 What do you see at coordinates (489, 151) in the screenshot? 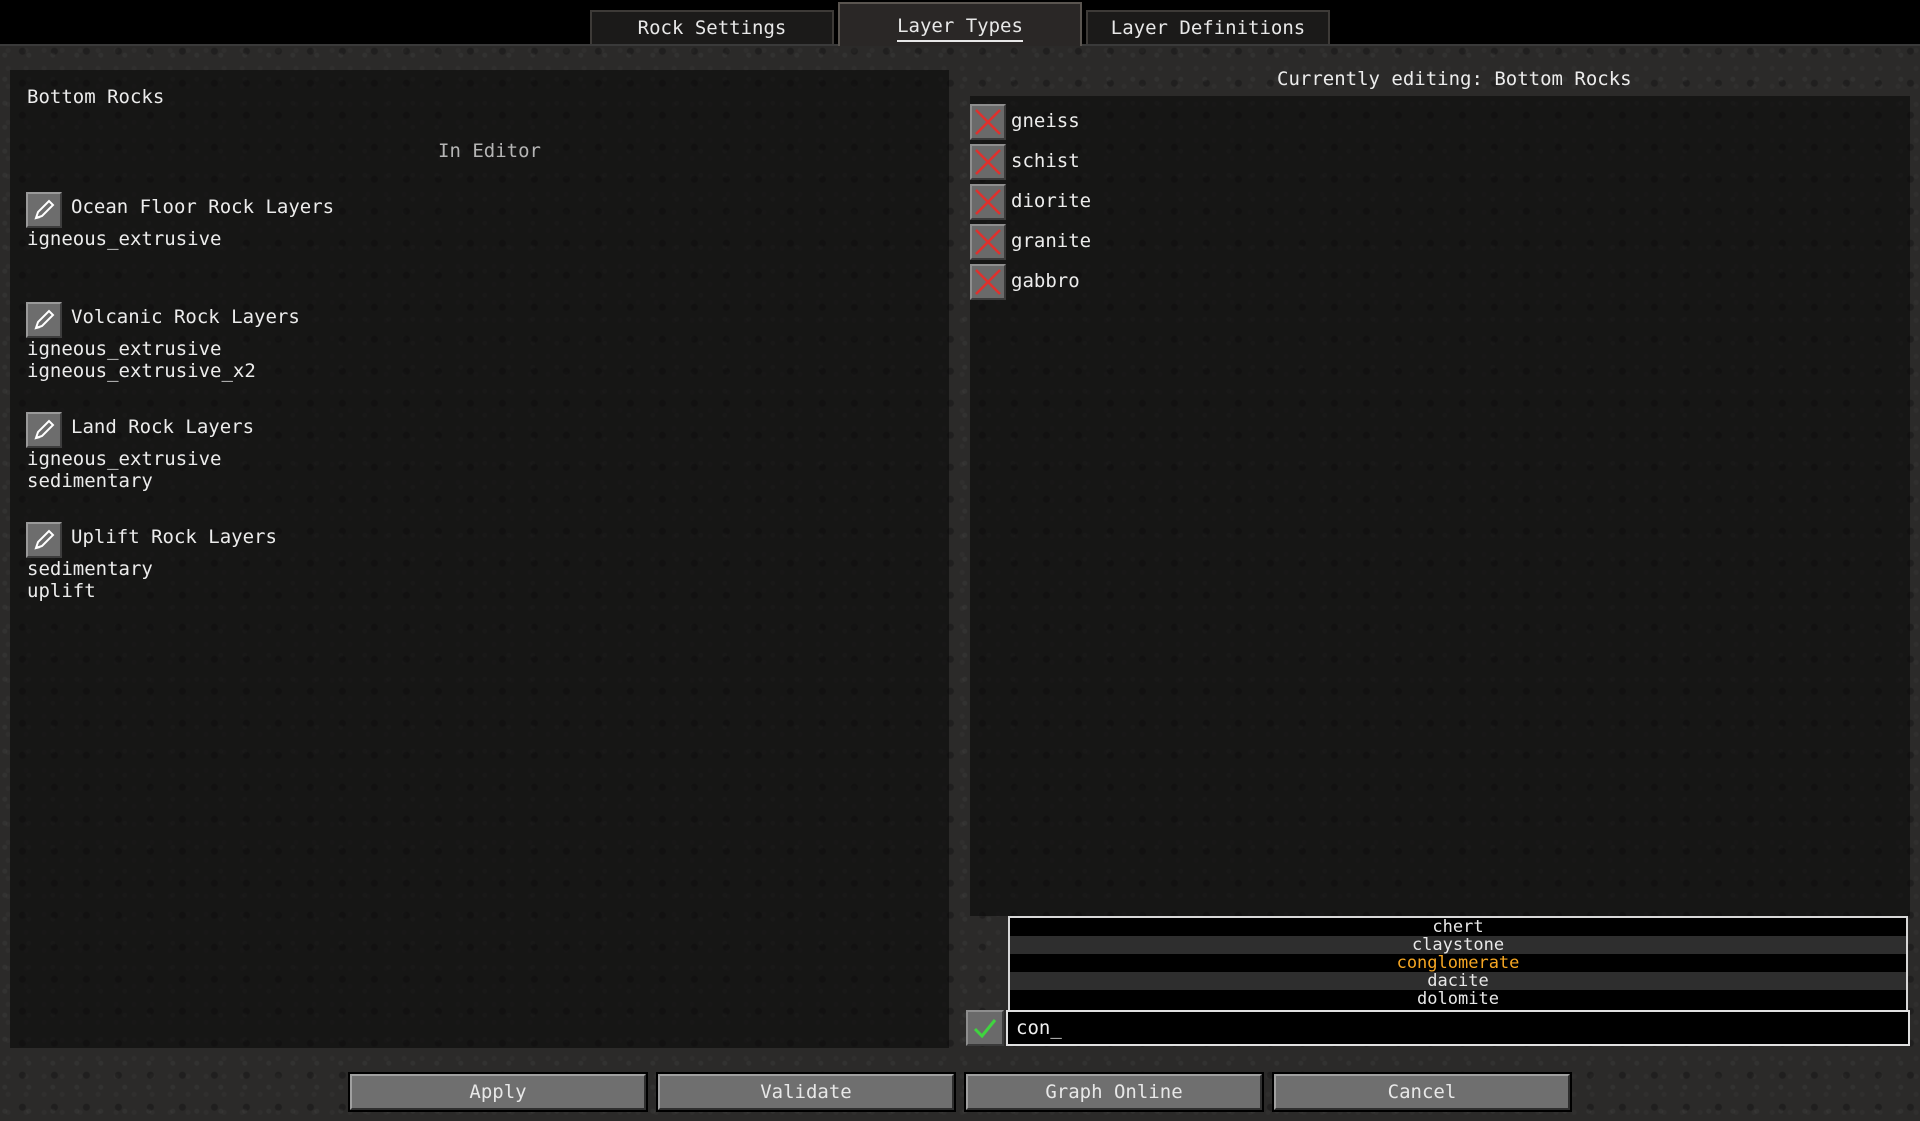
I see `panel-subtitle: In Editor` at bounding box center [489, 151].